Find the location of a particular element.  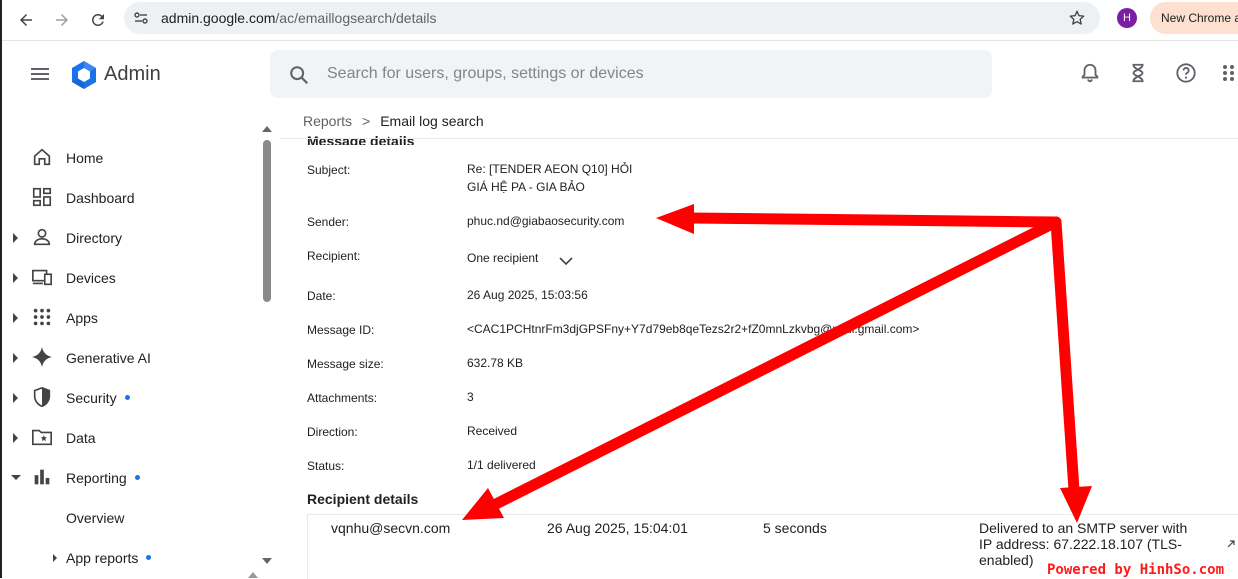

watermark-text: Powered by HinhSo.com is located at coordinates (1136, 570).